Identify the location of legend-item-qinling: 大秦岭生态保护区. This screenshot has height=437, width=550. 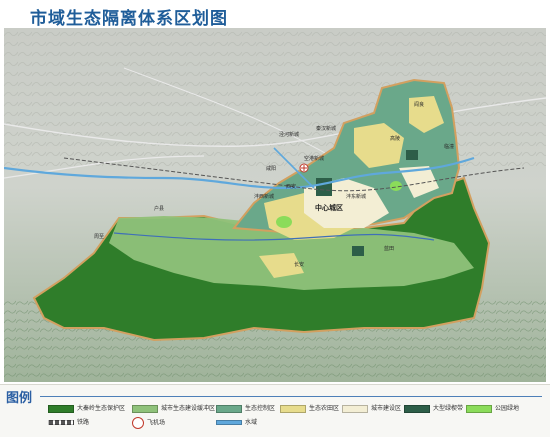
(86, 408).